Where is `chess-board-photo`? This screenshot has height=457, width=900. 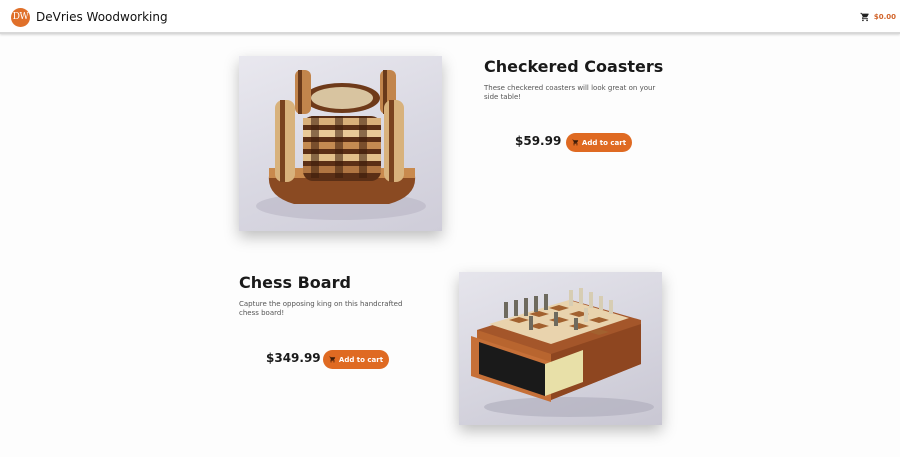 chess-board-photo is located at coordinates (560, 348).